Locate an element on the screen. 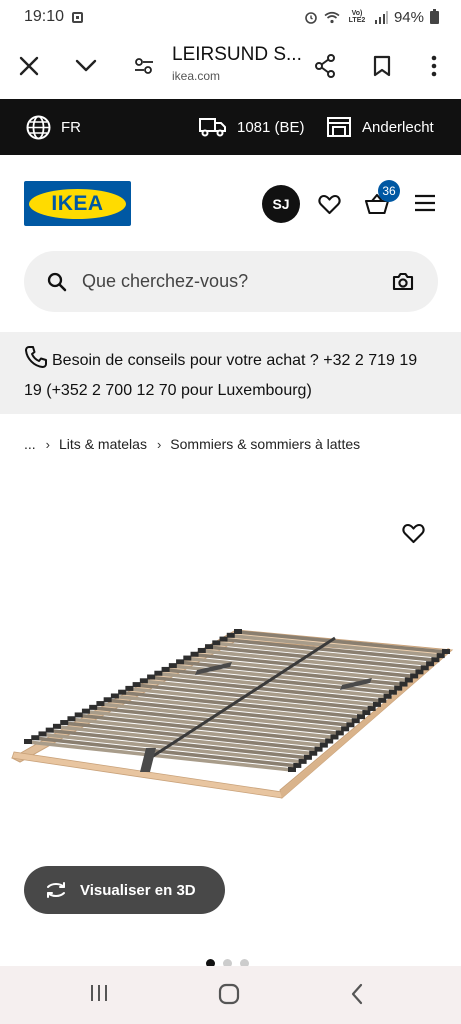  close-icon is located at coordinates (29, 66).